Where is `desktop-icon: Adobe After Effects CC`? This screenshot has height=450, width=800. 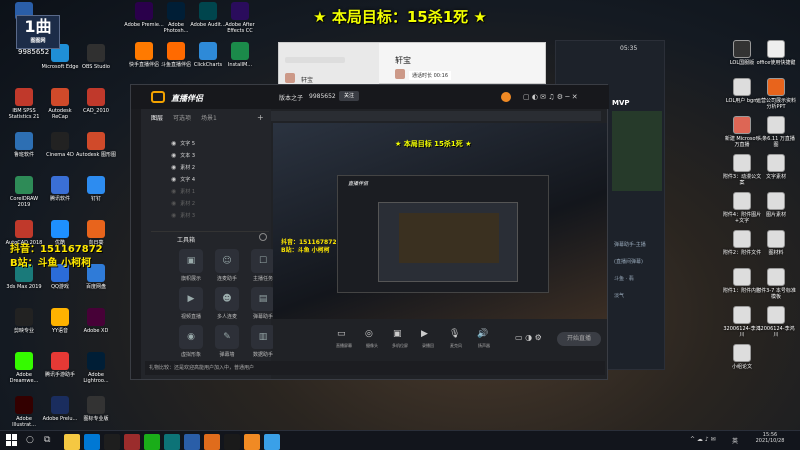
desktop-icon: Adobe After Effects CC is located at coordinates (240, 18).